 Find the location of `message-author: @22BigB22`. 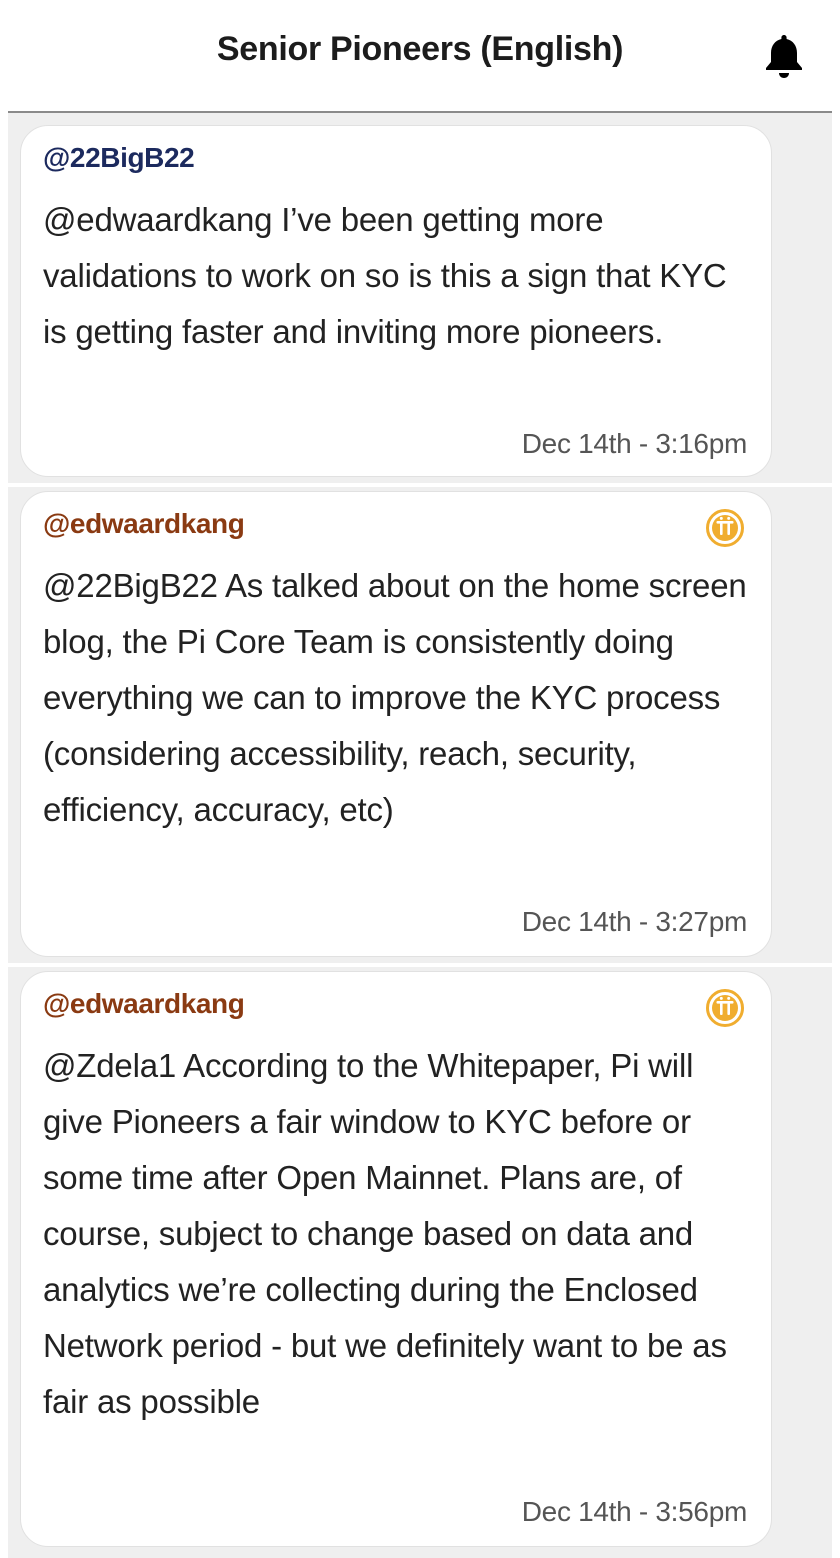

message-author: @22BigB22 is located at coordinates (119, 158).